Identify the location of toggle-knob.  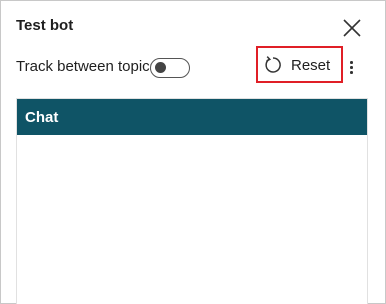
(160, 67).